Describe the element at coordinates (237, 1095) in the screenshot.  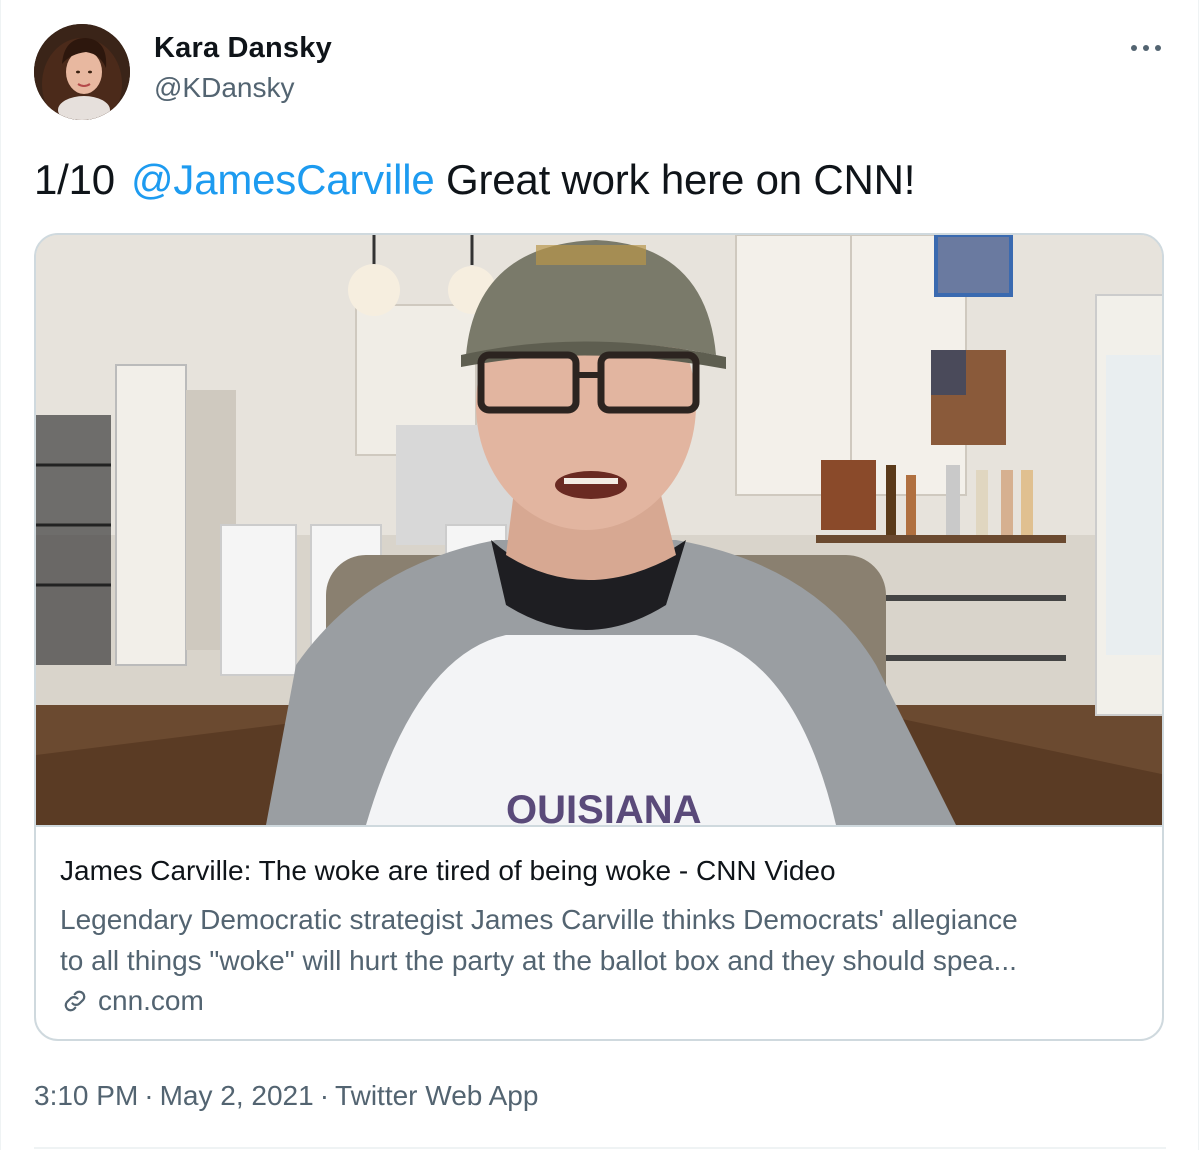
I see `tweet-date: May 2, 2021` at that location.